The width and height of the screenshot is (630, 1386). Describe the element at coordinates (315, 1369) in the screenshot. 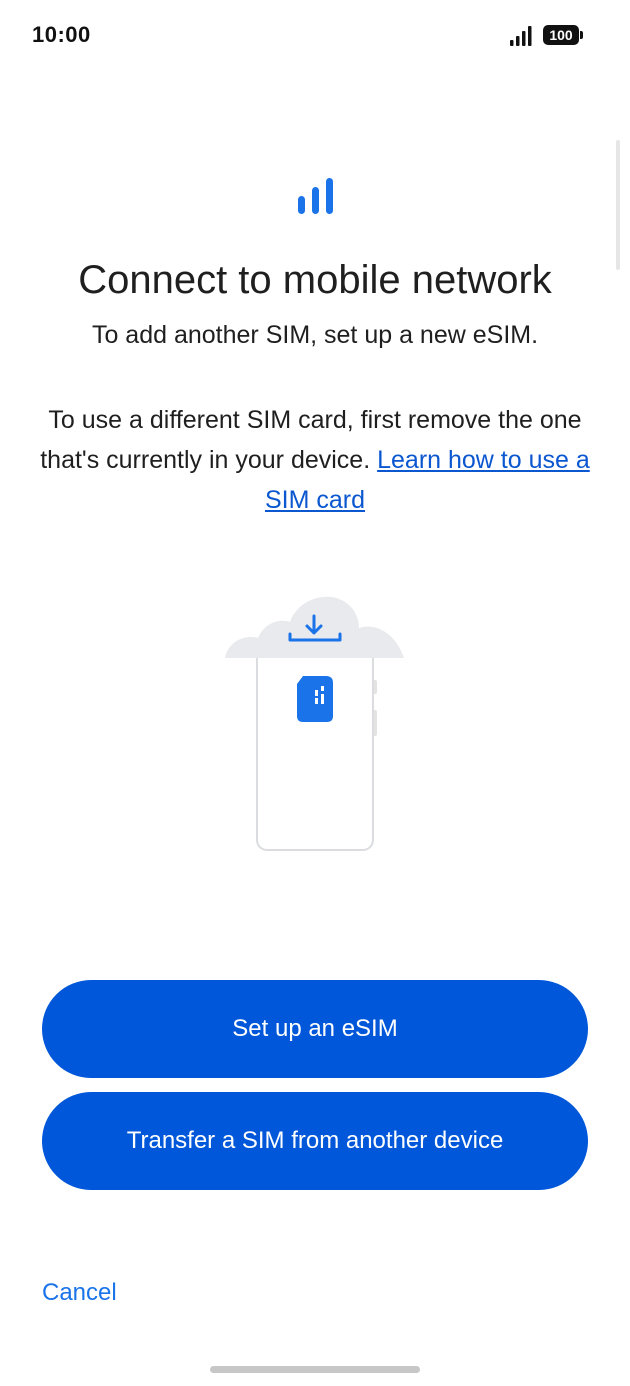

I see `home-indicator` at that location.